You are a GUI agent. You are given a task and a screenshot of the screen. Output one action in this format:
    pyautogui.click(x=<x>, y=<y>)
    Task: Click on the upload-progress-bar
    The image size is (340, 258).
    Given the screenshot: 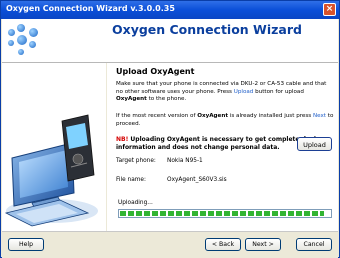 What is the action you would take?
    pyautogui.click(x=225, y=213)
    